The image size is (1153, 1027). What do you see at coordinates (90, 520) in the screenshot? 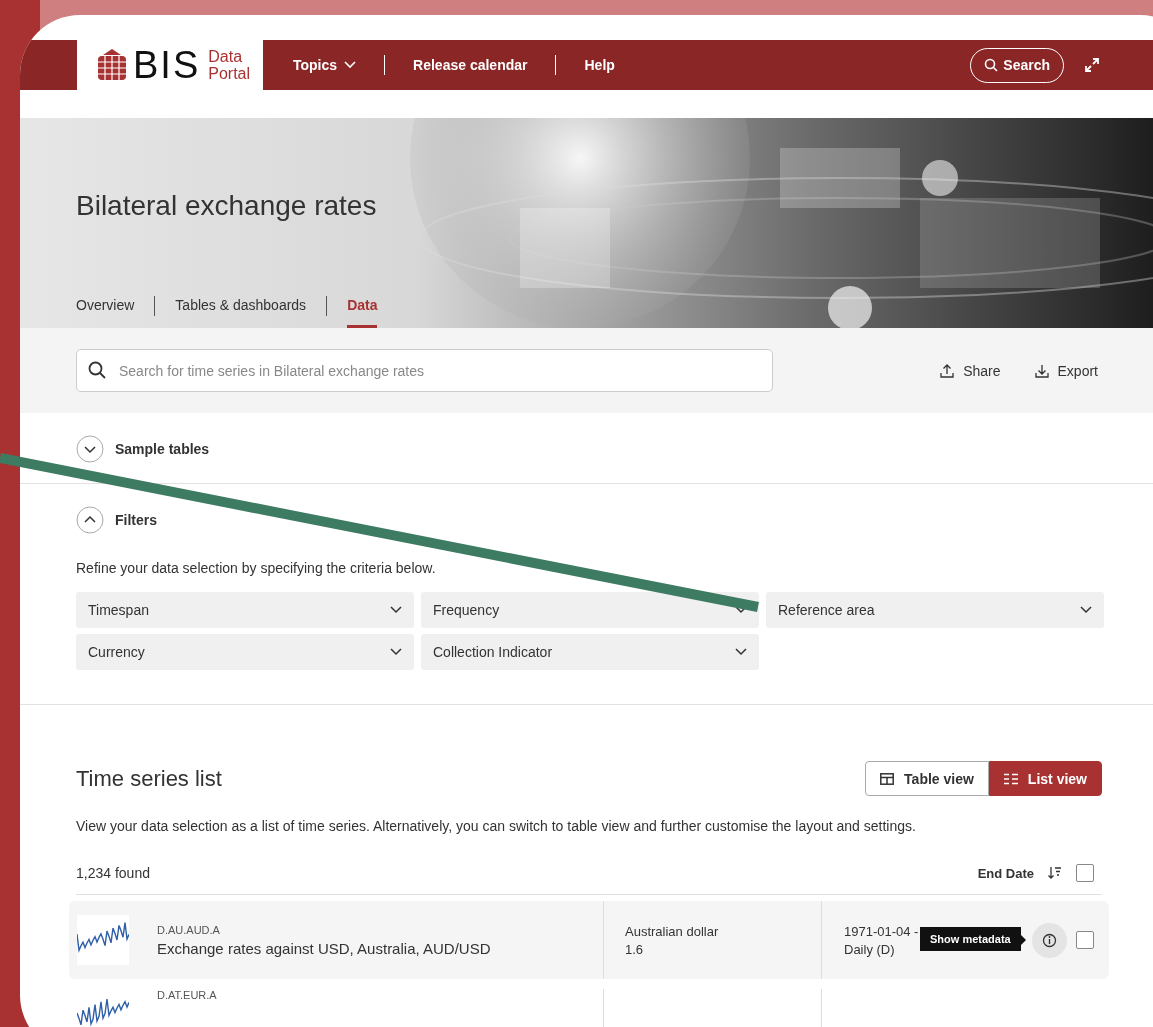
I see `chevron-up-icon` at bounding box center [90, 520].